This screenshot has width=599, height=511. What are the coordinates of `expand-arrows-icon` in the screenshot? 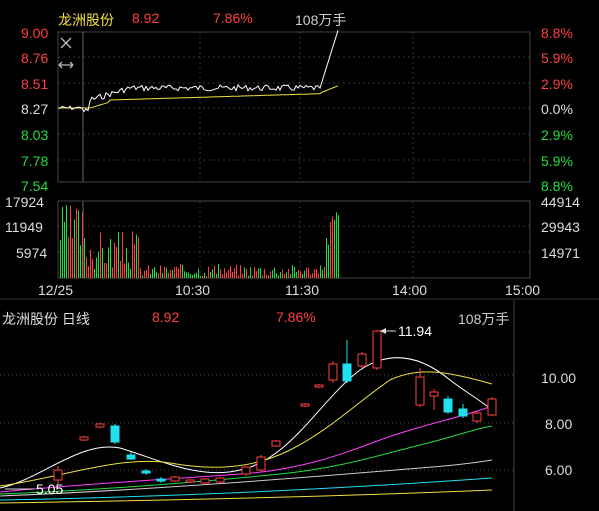 It's located at (66, 65).